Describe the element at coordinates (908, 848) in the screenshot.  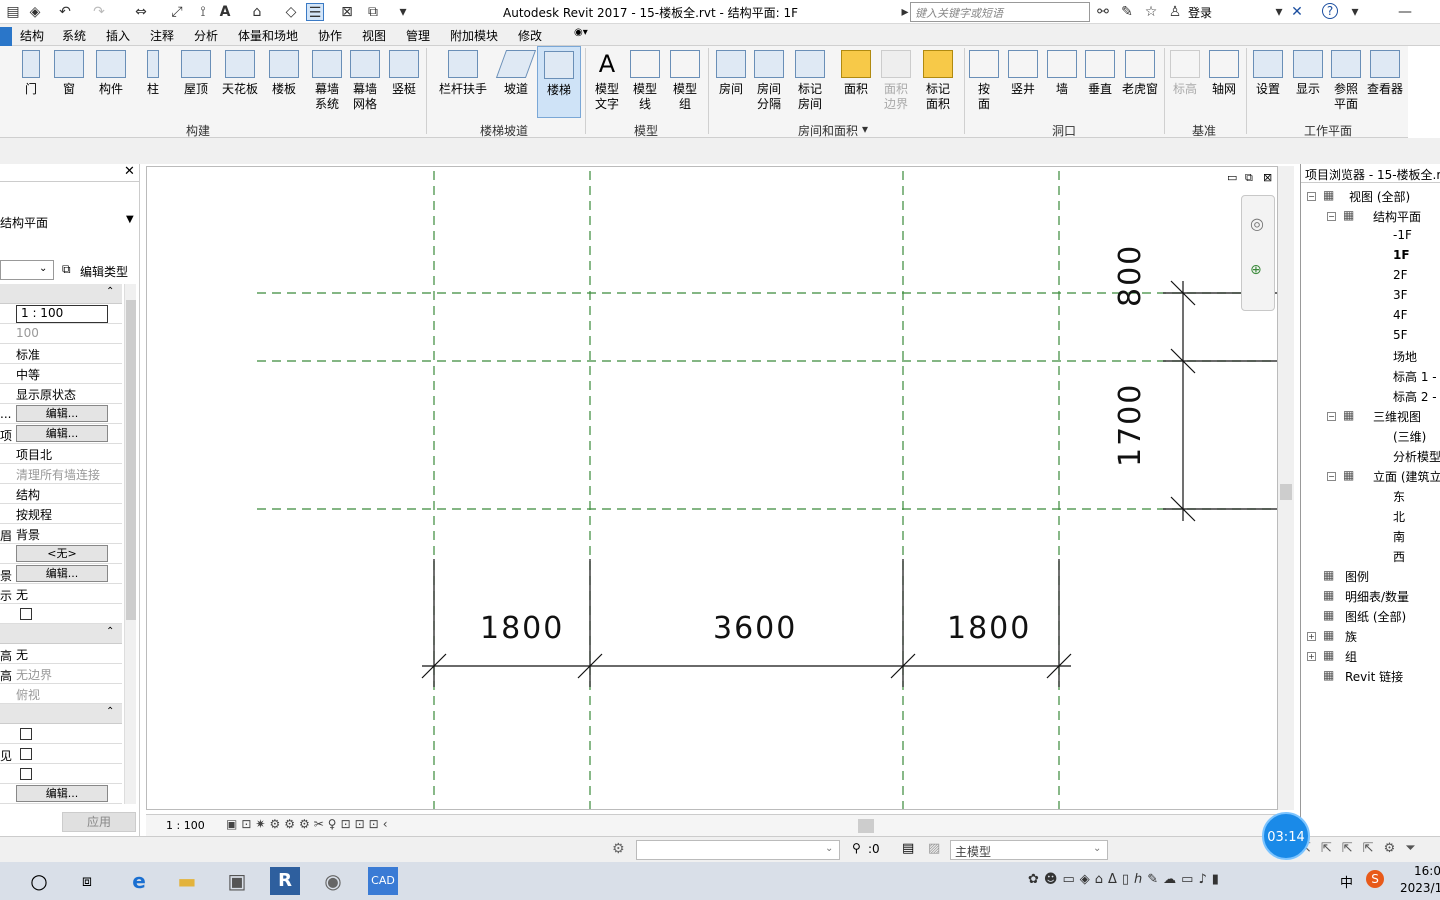
I see `design-options-icon: ▤` at that location.